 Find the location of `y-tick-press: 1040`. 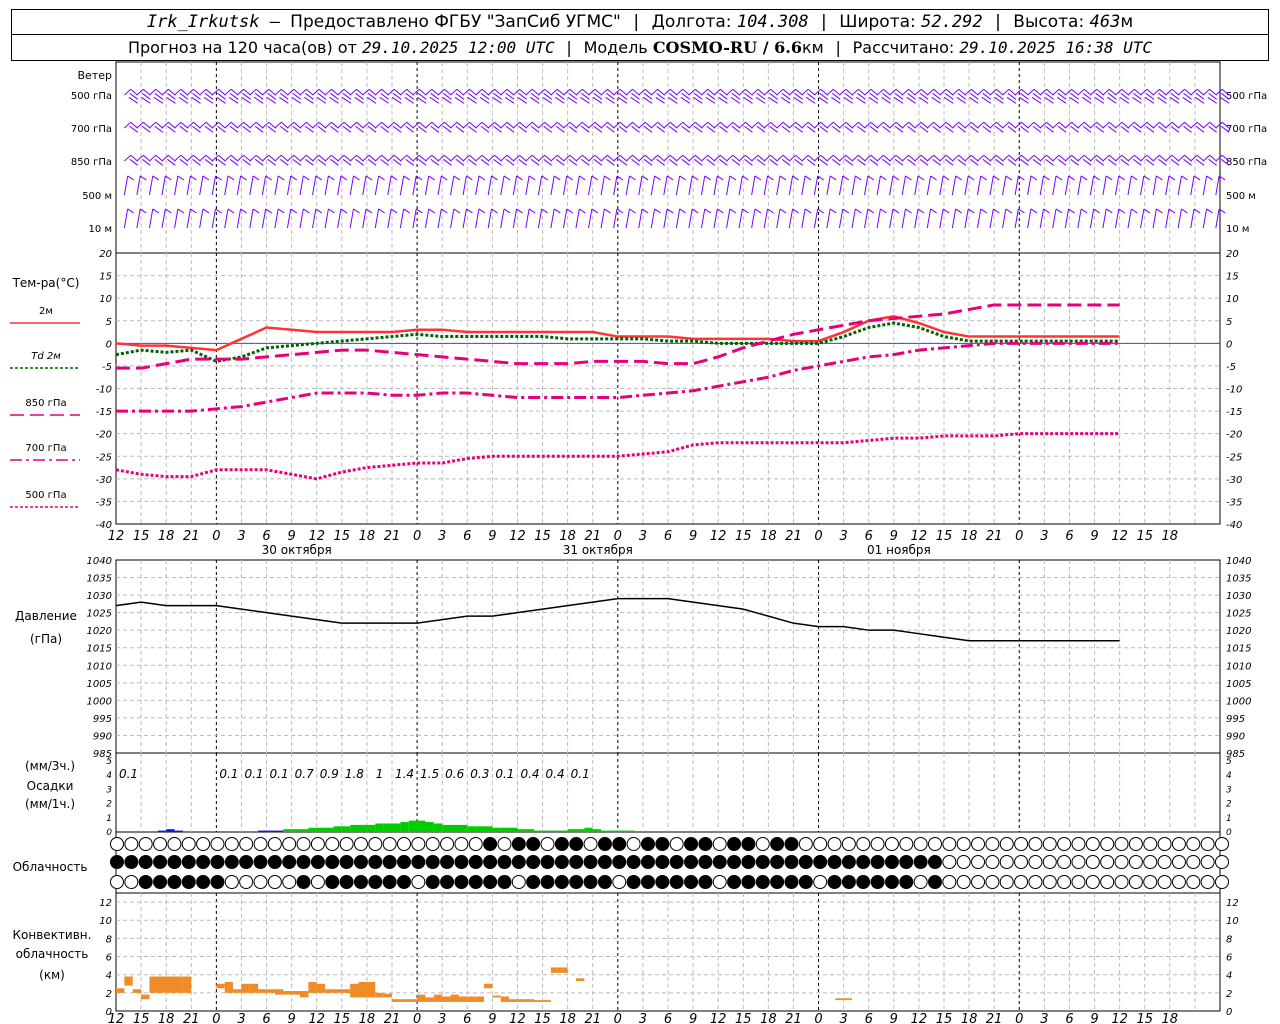

y-tick-press: 1040 is located at coordinates (99, 561).